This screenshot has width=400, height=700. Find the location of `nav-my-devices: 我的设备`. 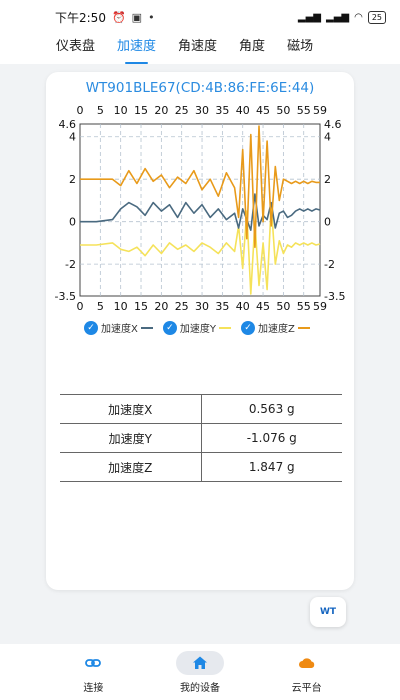

nav-my-devices: 我的设备 is located at coordinates (200, 672).